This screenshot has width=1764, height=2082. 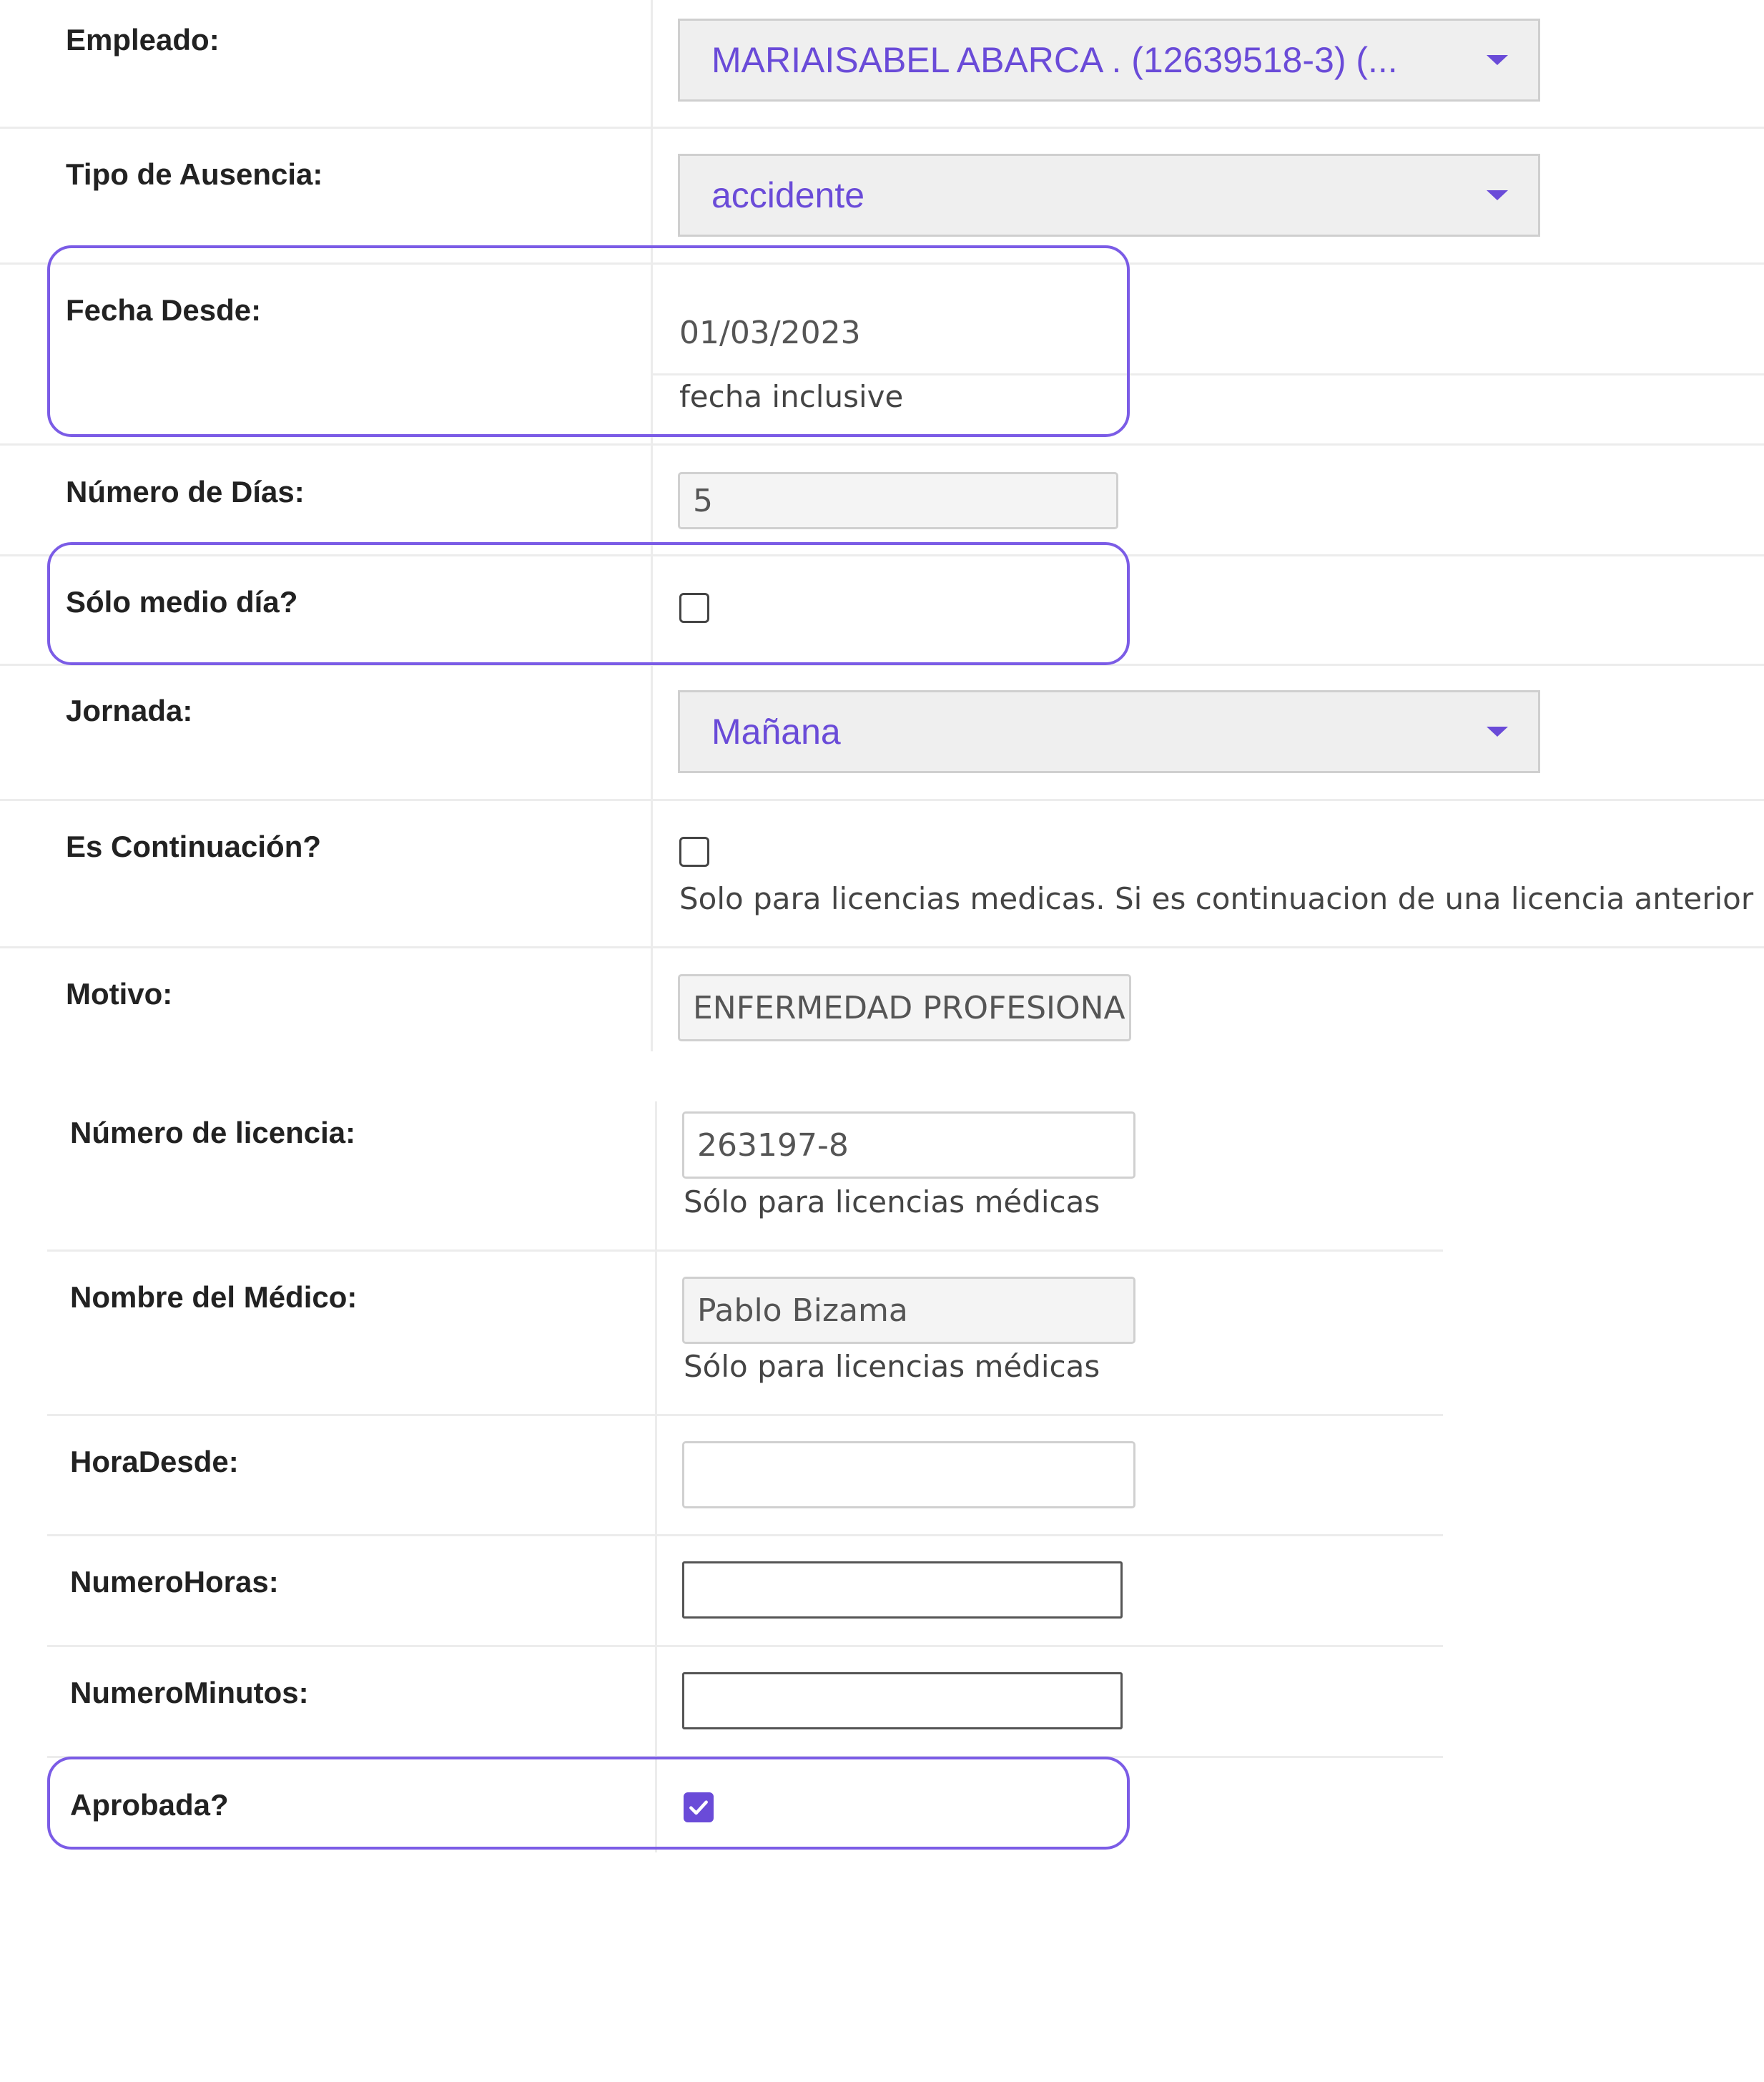 I want to click on numero-licencia-label: Número de licencia:, so click(x=213, y=1133).